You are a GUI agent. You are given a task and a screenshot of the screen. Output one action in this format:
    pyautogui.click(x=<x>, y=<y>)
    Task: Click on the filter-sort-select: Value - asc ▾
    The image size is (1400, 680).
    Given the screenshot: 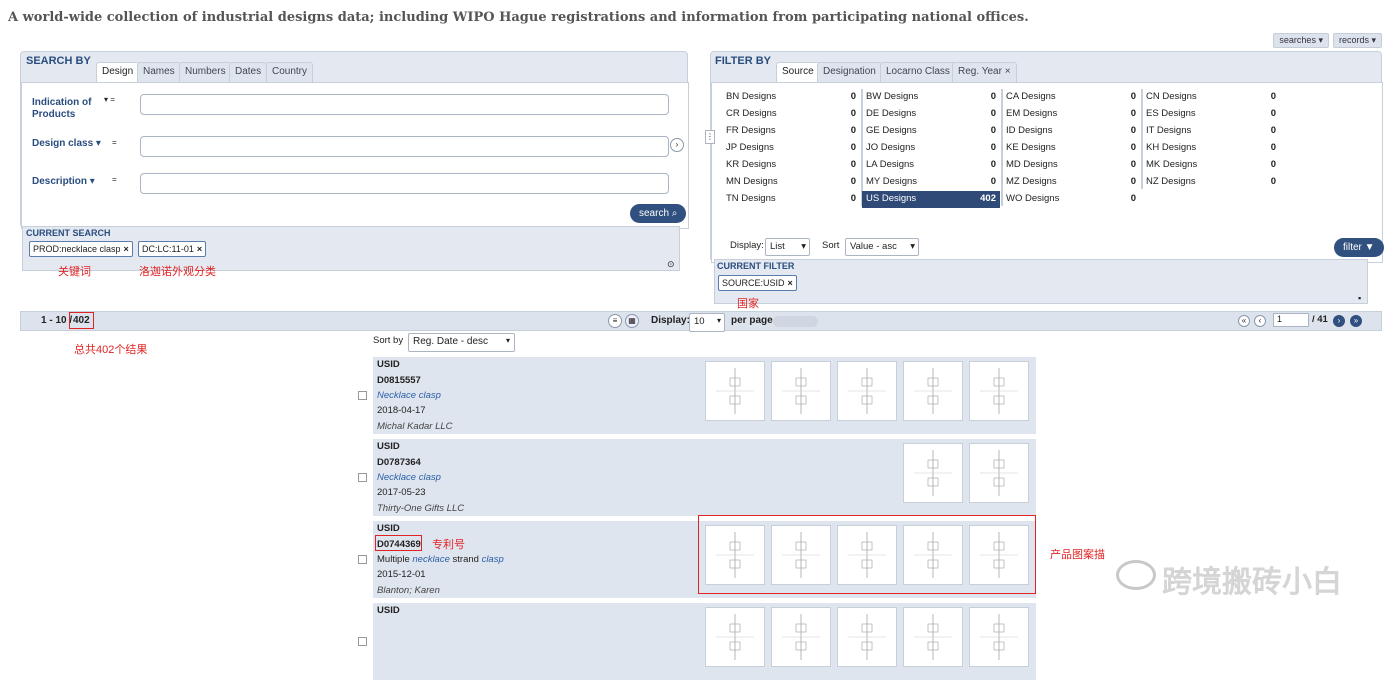 What is the action you would take?
    pyautogui.click(x=882, y=247)
    